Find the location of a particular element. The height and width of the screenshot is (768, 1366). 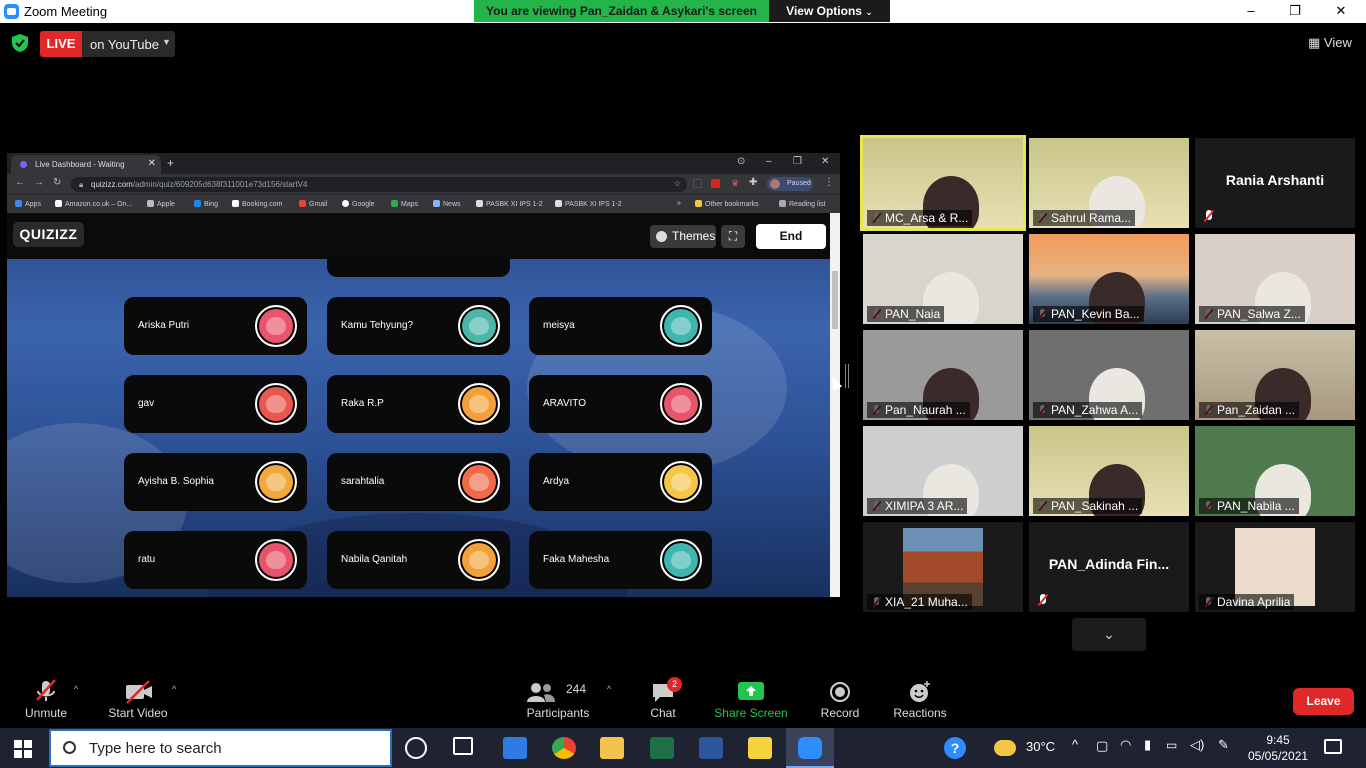

browser-minimize-icon: – is located at coordinates (769, 161).